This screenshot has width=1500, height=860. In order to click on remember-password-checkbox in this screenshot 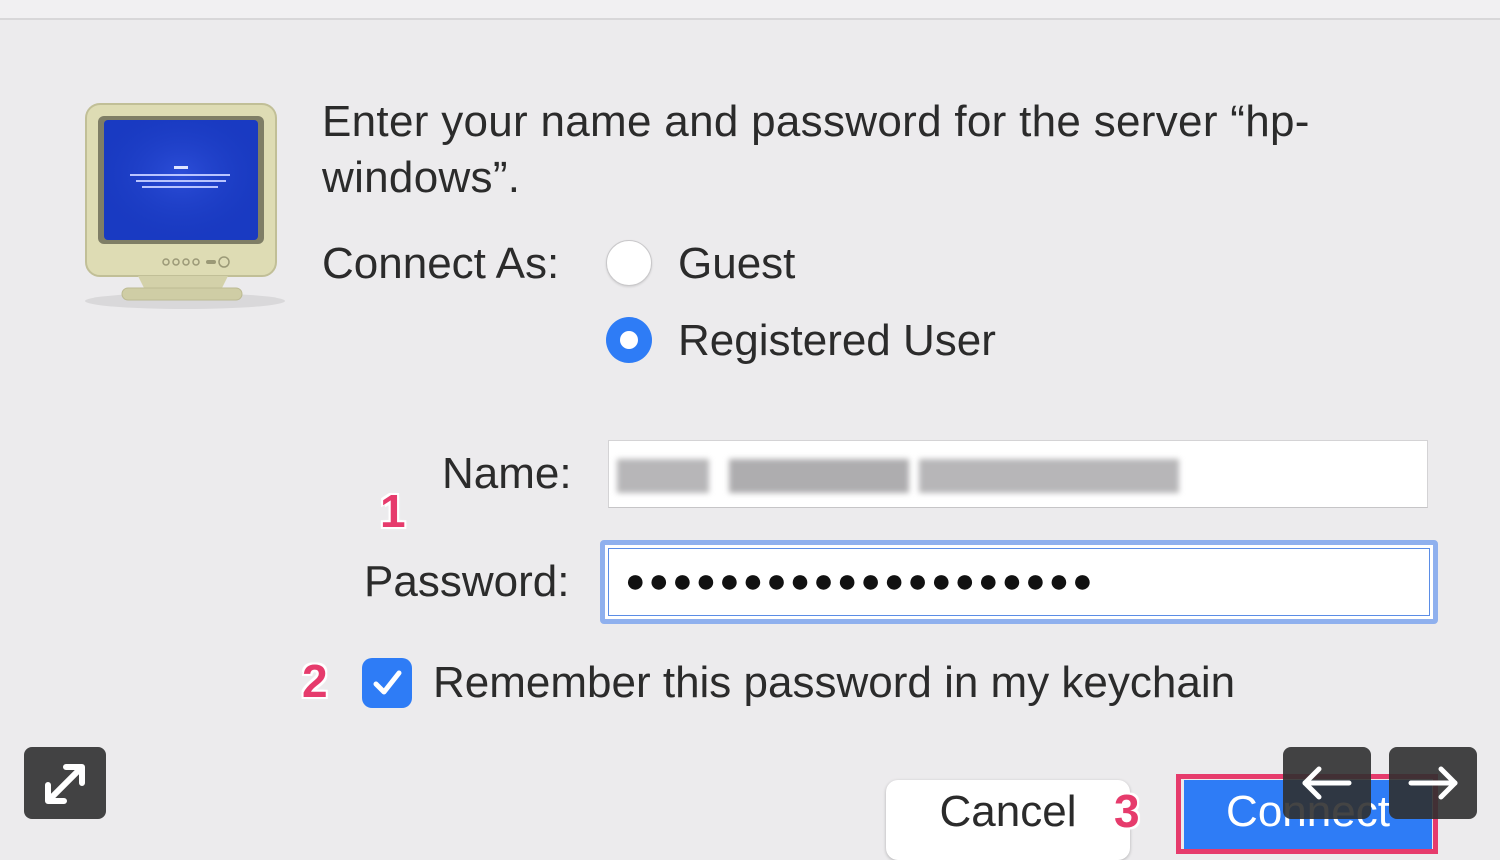, I will do `click(387, 683)`.